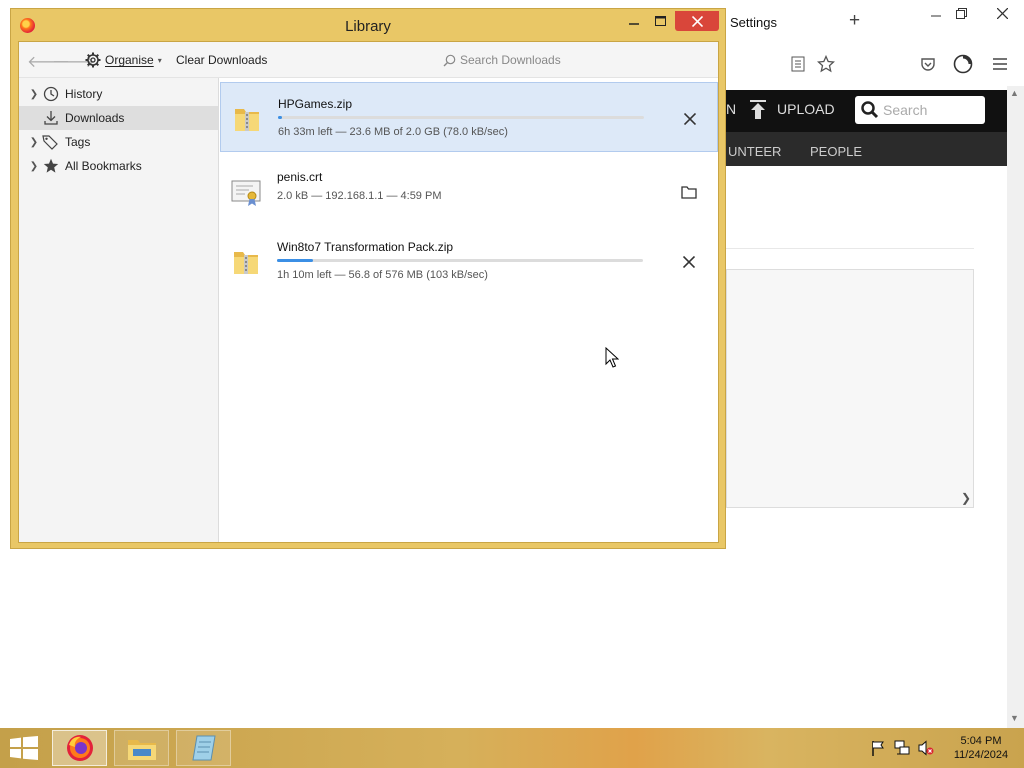 This screenshot has height=768, width=1024. I want to click on taskbar-file-explorer-button, so click(141, 748).